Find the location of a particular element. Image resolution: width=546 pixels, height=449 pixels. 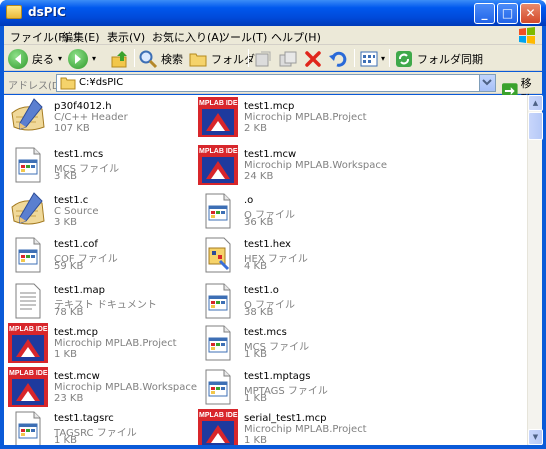

file-item: test1.tagsrc TAGSRC ファイル 1 KB is located at coordinates (103, 427).